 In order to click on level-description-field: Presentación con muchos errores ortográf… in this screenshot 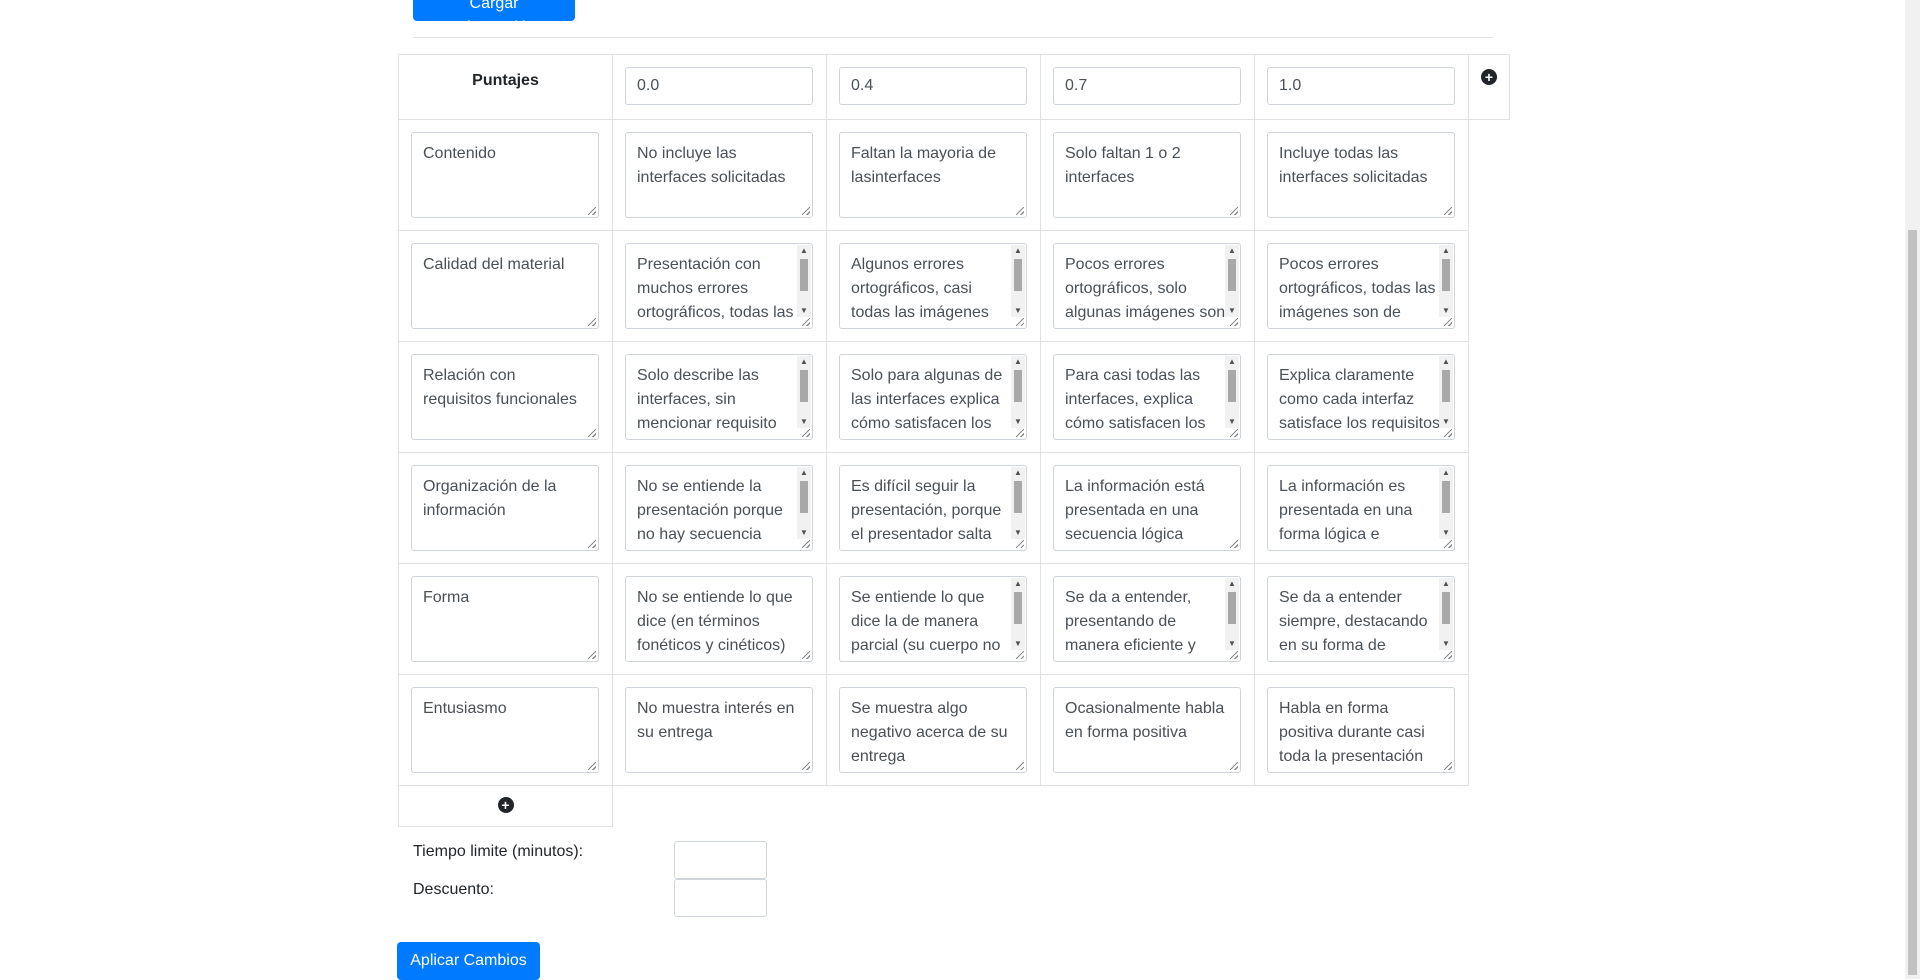, I will do `click(719, 286)`.